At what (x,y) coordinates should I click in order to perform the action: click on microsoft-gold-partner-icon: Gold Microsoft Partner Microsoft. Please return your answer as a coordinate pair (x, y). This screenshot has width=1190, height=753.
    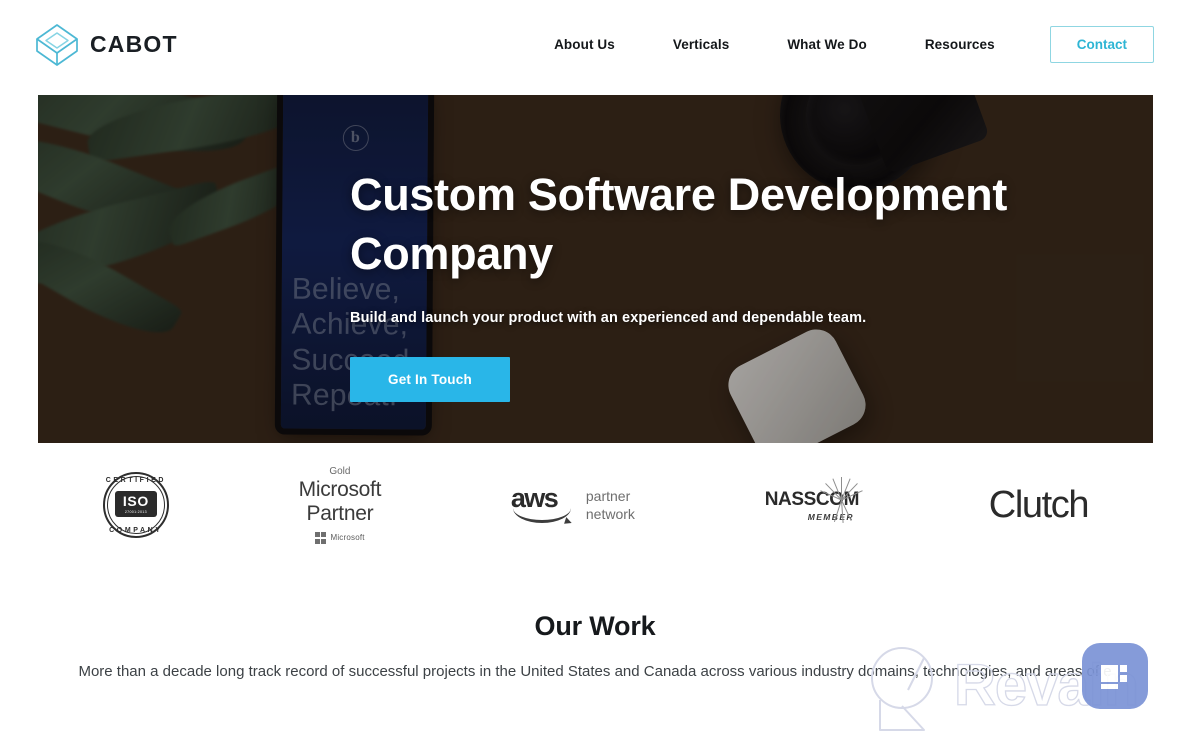
    Looking at the image, I should click on (340, 505).